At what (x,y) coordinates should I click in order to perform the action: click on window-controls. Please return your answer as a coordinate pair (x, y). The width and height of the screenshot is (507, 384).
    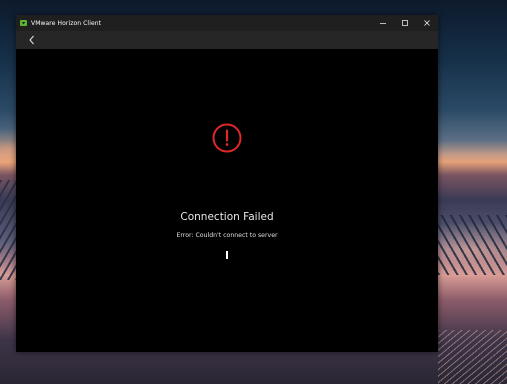
    Looking at the image, I should click on (405, 23).